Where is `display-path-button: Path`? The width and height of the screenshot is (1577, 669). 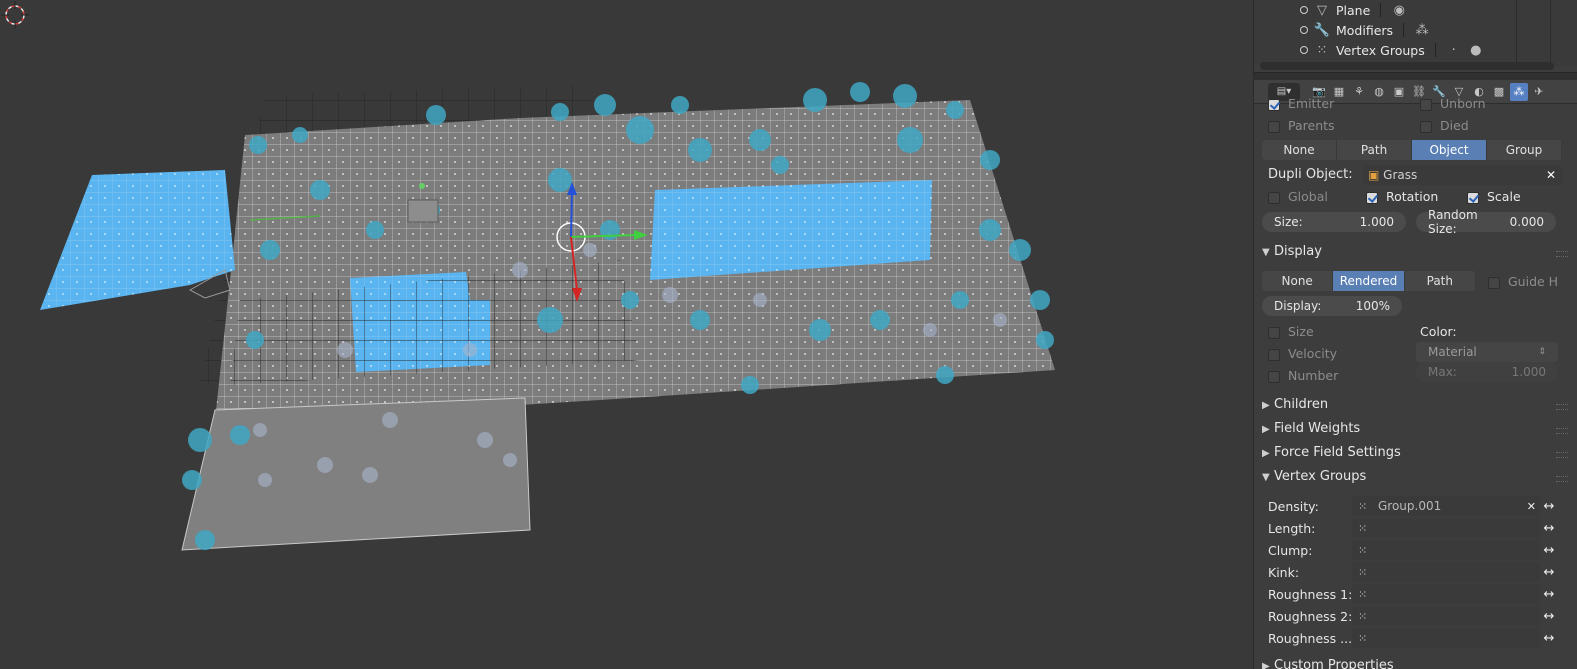 display-path-button: Path is located at coordinates (1440, 281).